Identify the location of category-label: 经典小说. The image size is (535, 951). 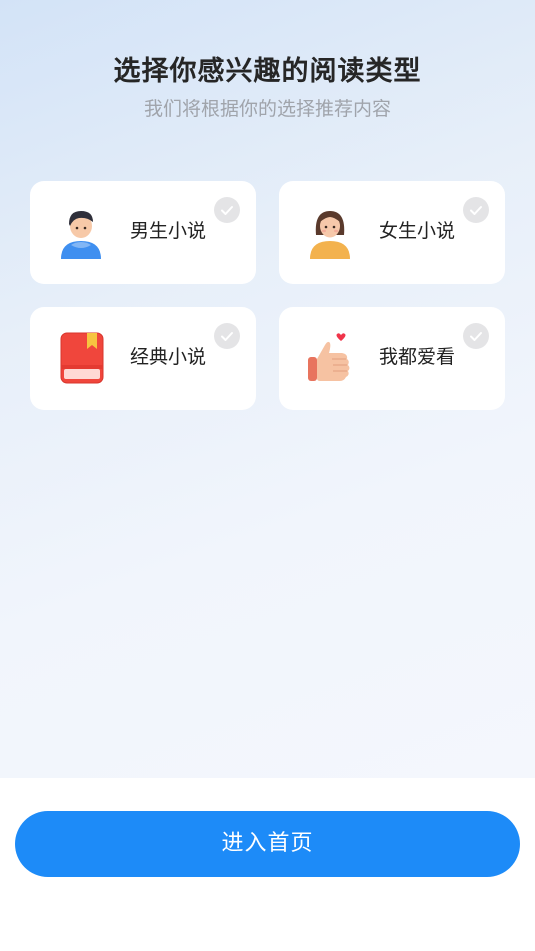
(168, 357).